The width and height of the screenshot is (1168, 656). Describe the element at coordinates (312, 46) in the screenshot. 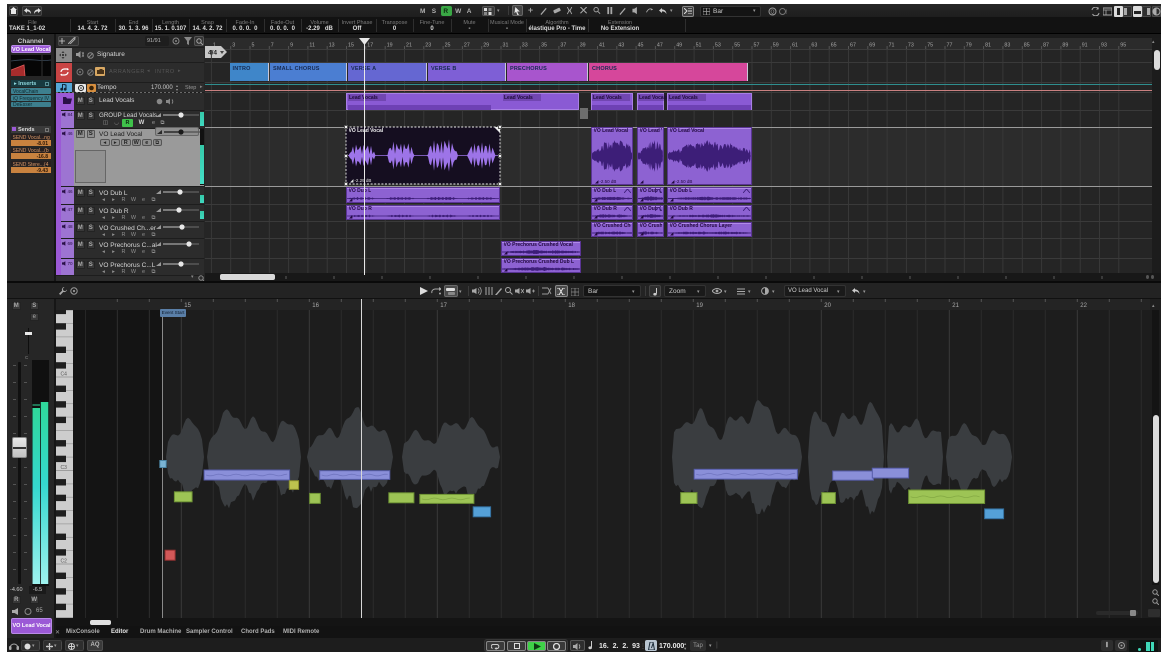

I see `svg-text: 11` at that location.